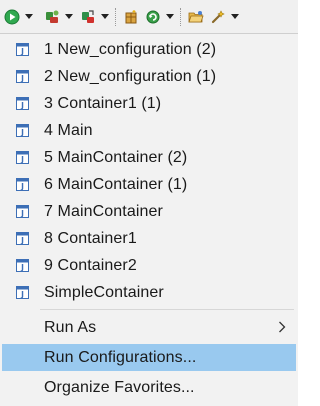 The height and width of the screenshot is (406, 320). I want to click on wand-button, so click(218, 17).